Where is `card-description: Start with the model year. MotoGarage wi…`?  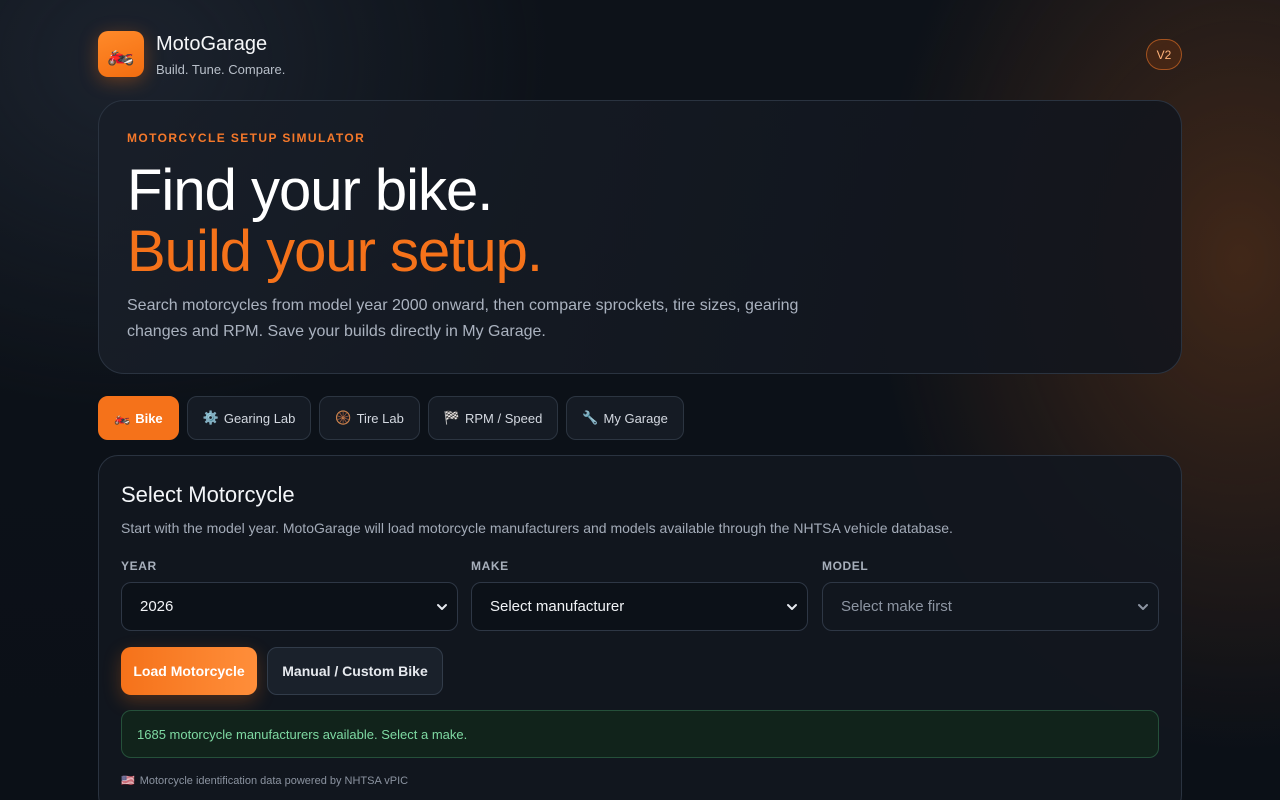
card-description: Start with the model year. MotoGarage wi… is located at coordinates (537, 528).